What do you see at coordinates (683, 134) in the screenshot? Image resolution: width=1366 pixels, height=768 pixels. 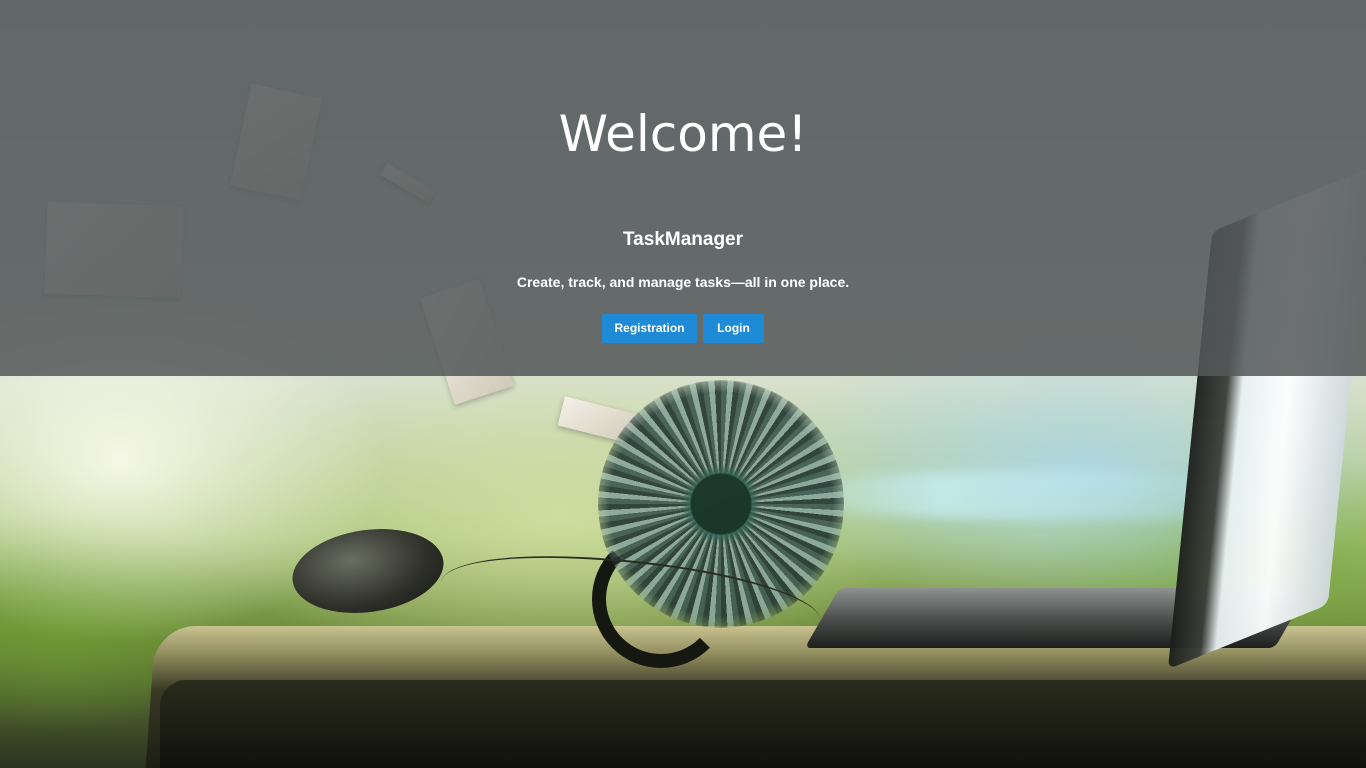 I see `welcome-heading: Welcome!` at bounding box center [683, 134].